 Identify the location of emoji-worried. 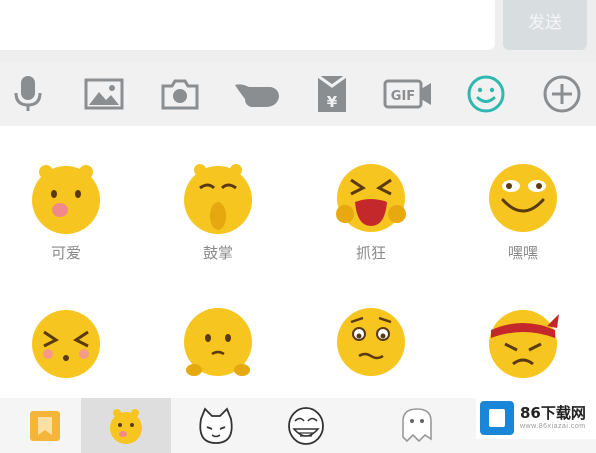
(371, 342).